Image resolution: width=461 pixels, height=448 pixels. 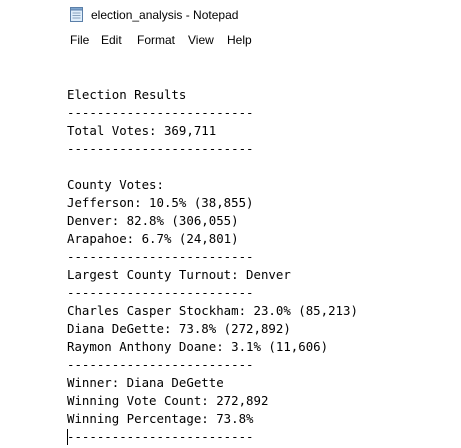 What do you see at coordinates (111, 40) in the screenshot?
I see `menu-edit: Edit` at bounding box center [111, 40].